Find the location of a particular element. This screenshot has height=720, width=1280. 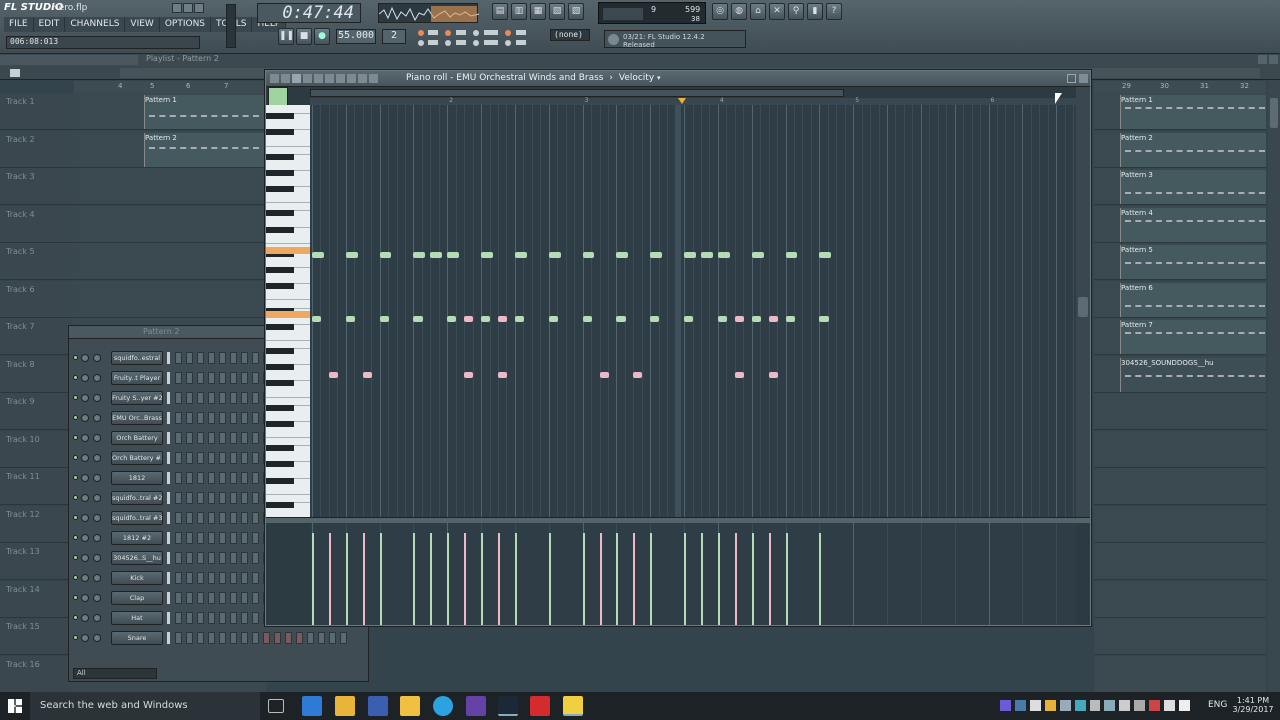

skype-icon is located at coordinates (443, 706).